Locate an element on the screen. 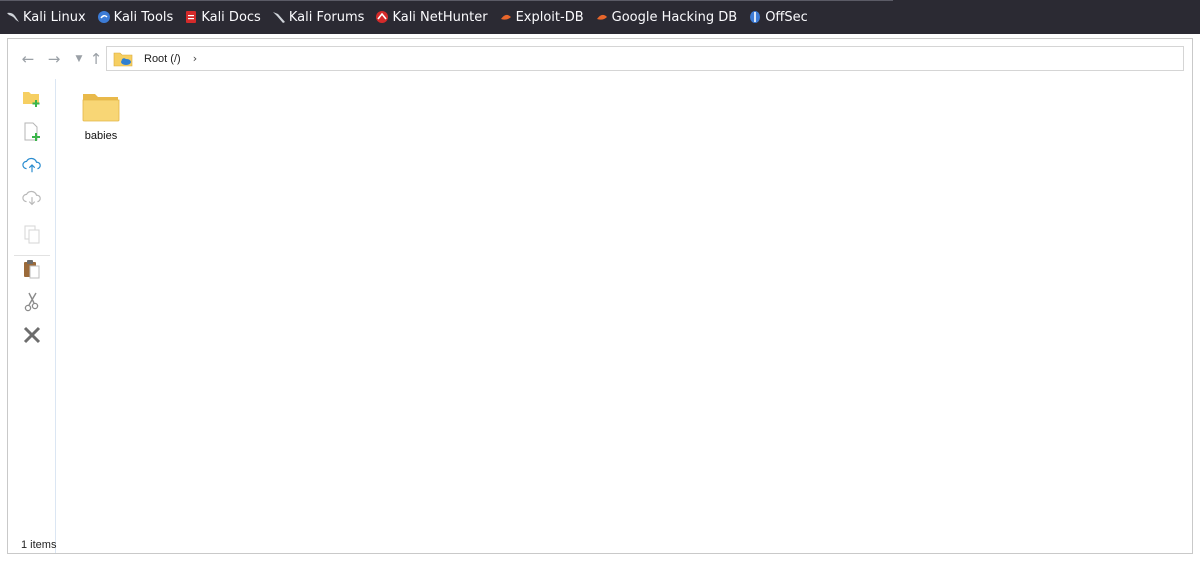 The width and height of the screenshot is (1200, 575). kali-docs-icon is located at coordinates (191, 17).